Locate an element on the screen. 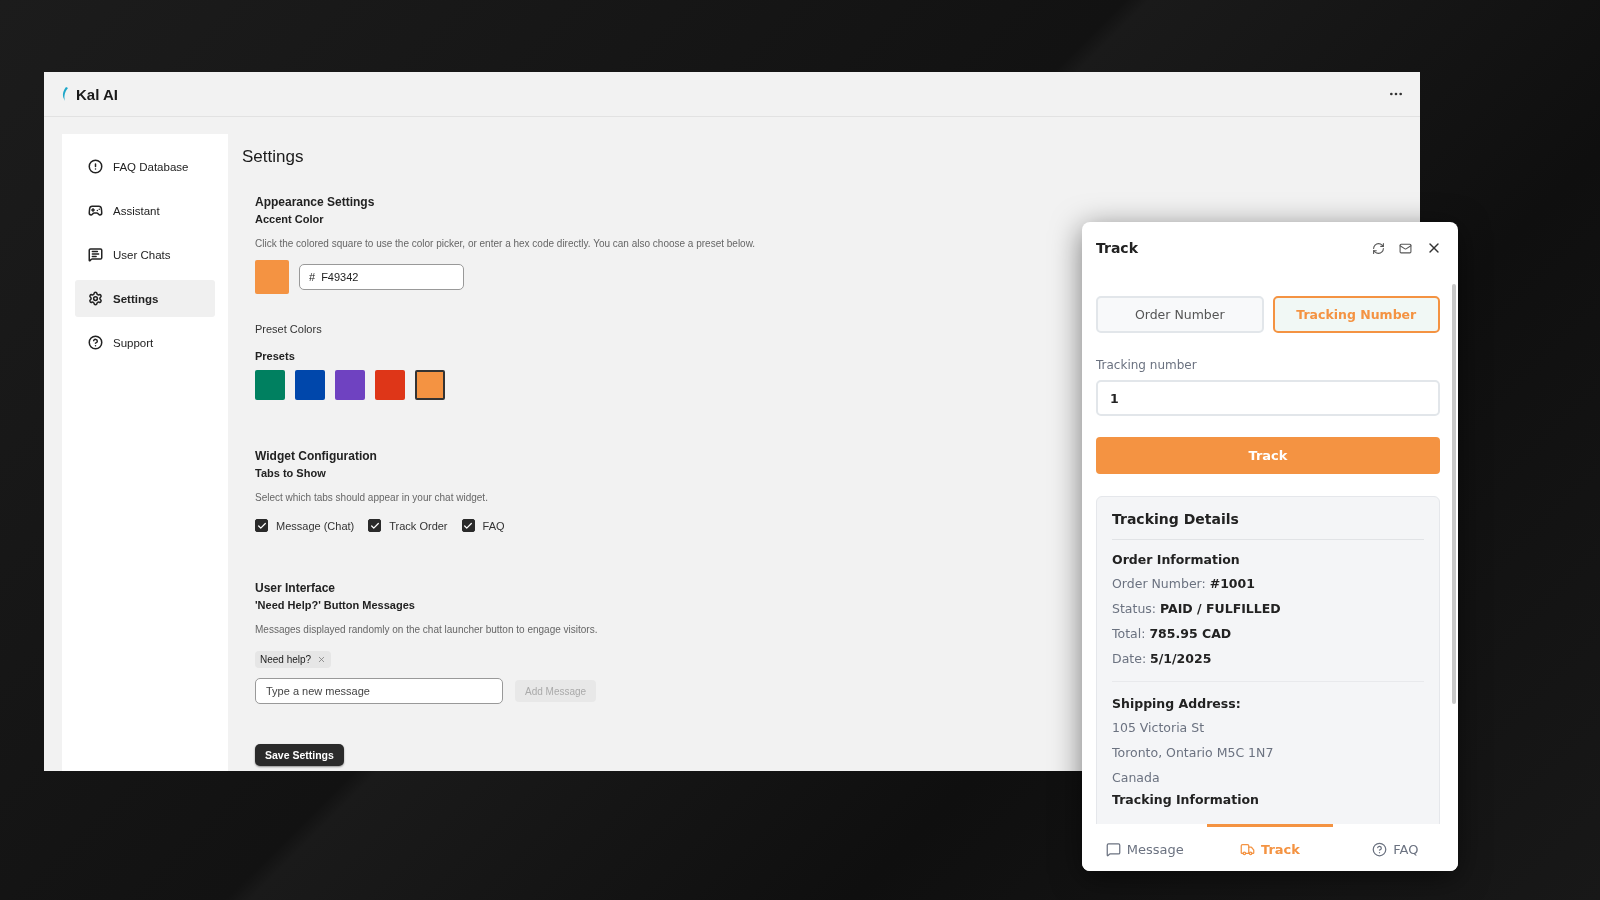 The height and width of the screenshot is (900, 1600). new-message-input: Type a new message is located at coordinates (379, 691).